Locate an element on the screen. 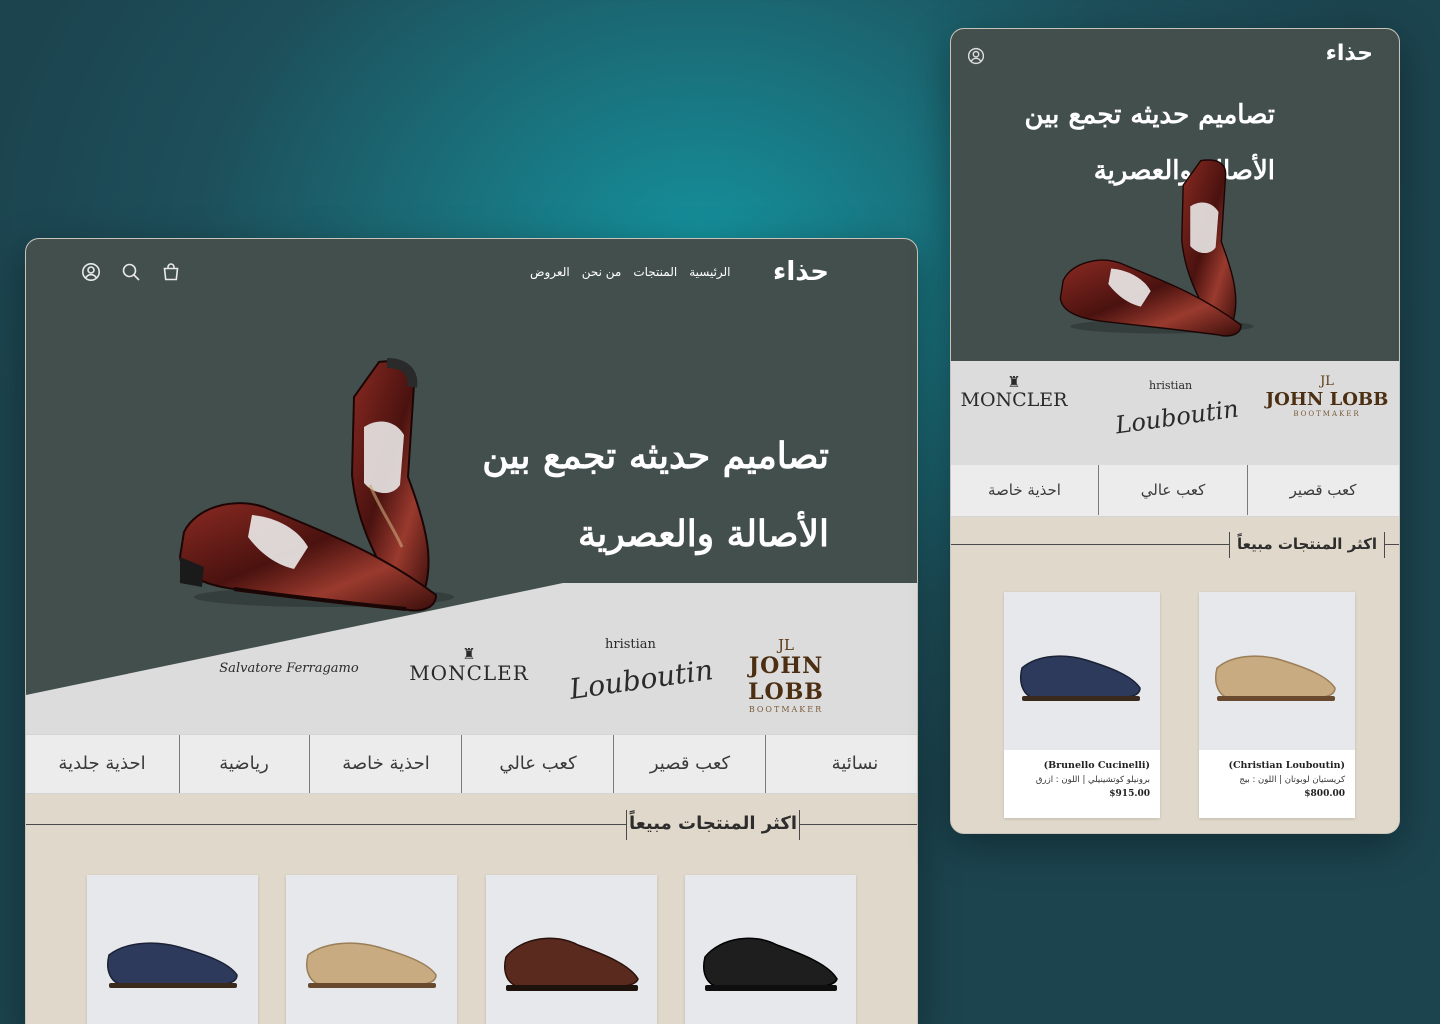 This screenshot has width=1440, height=1024. mobile-user-icon is located at coordinates (976, 58).